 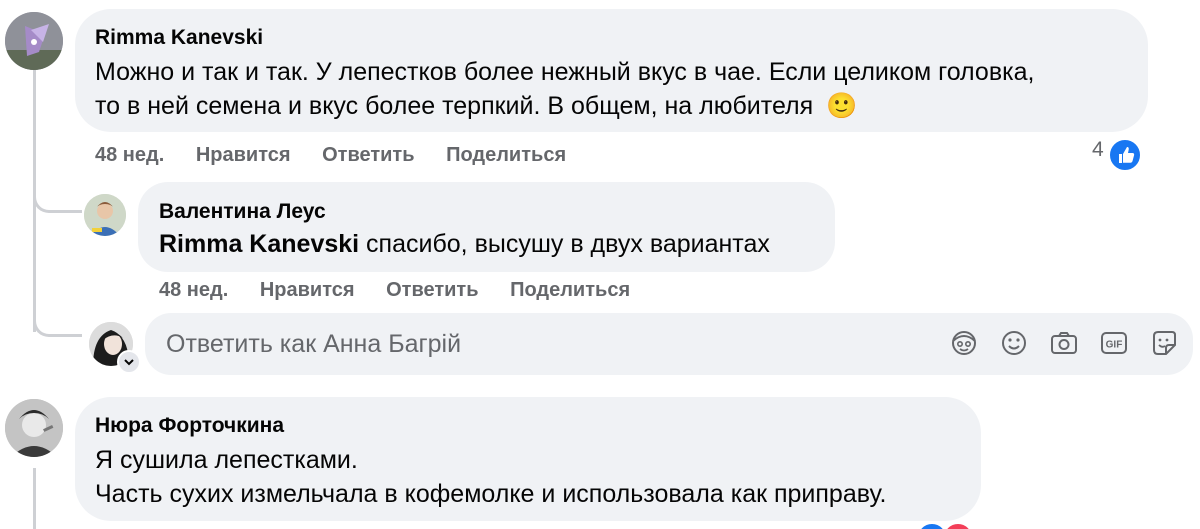 I want to click on reaction-icons-partial, so click(x=946, y=525).